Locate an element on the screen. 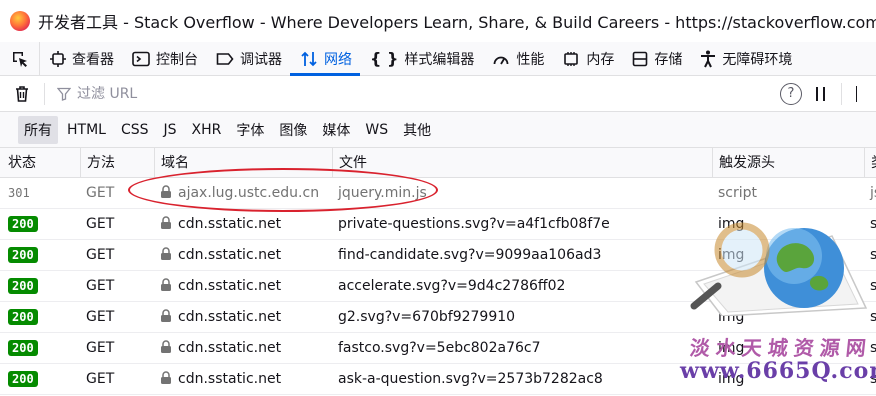 Image resolution: width=876 pixels, height=396 pixels. column-method: 方法 is located at coordinates (117, 163).